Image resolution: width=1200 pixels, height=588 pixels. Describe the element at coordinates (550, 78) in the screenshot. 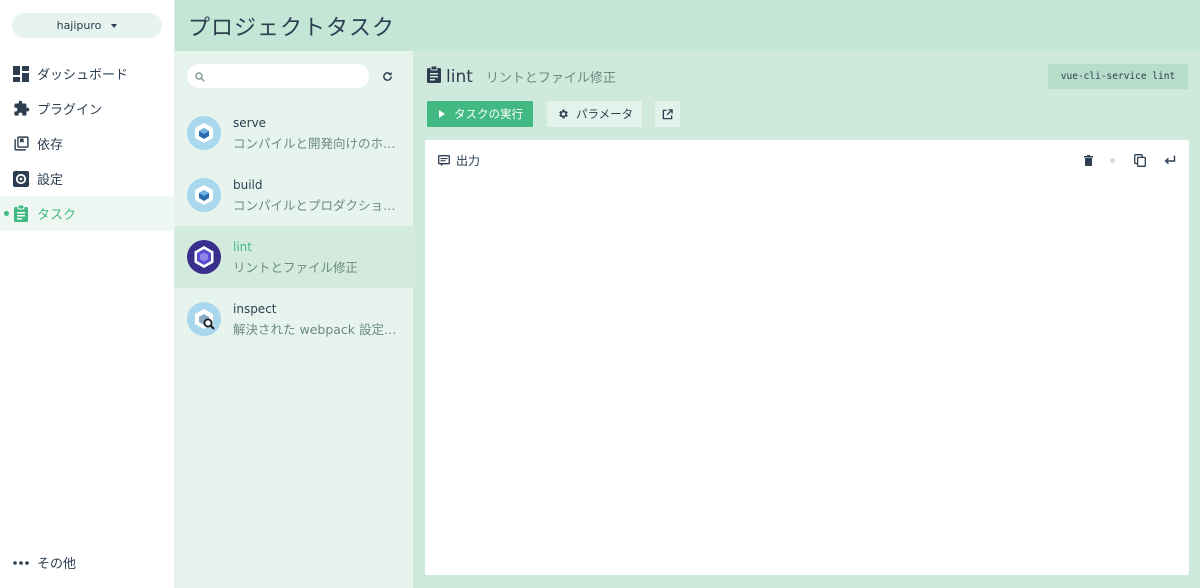

I see `task-detail-description: リントとファイル修正` at that location.